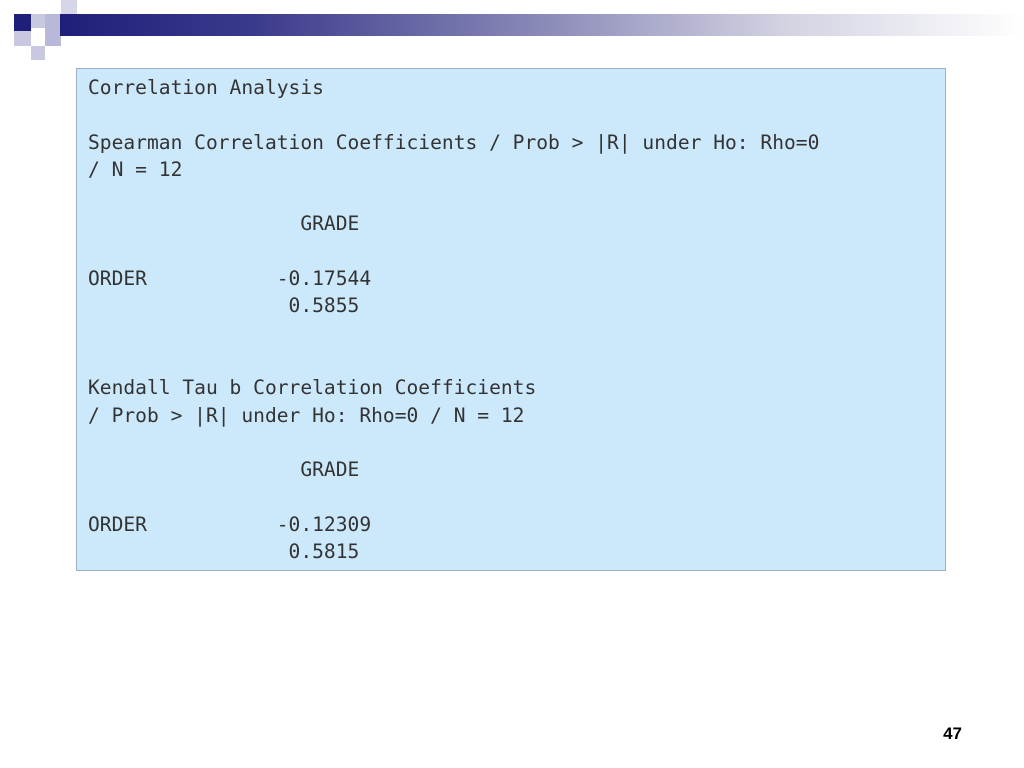  Describe the element at coordinates (306, 415) in the screenshot. I see `kendall-heading-n: / Prob > |R| under Ho: Rho=0 / N = 12` at that location.